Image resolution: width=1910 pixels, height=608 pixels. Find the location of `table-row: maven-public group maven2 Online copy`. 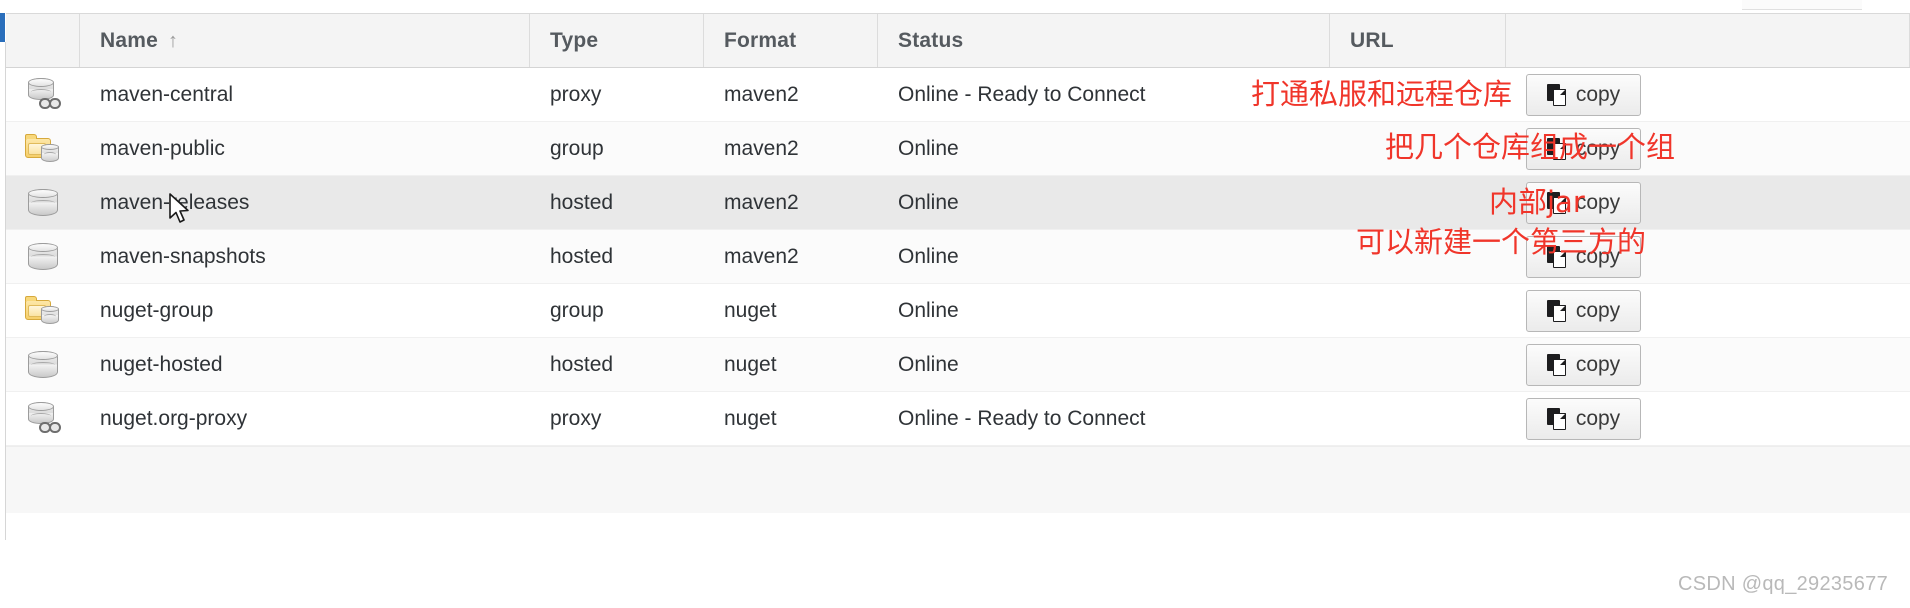

table-row: maven-public group maven2 Online copy is located at coordinates (958, 149).